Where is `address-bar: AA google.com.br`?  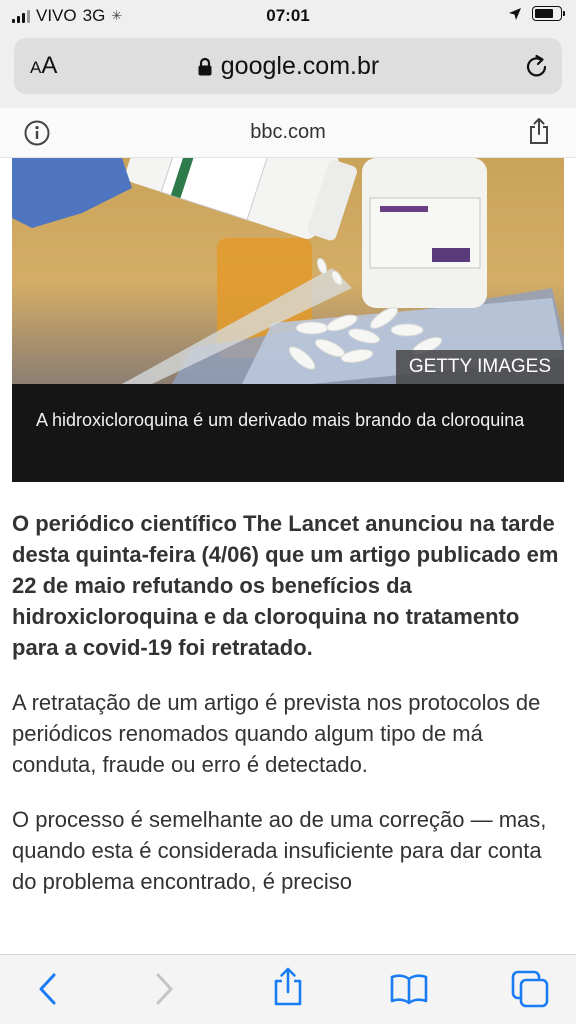
address-bar: AA google.com.br is located at coordinates (288, 66).